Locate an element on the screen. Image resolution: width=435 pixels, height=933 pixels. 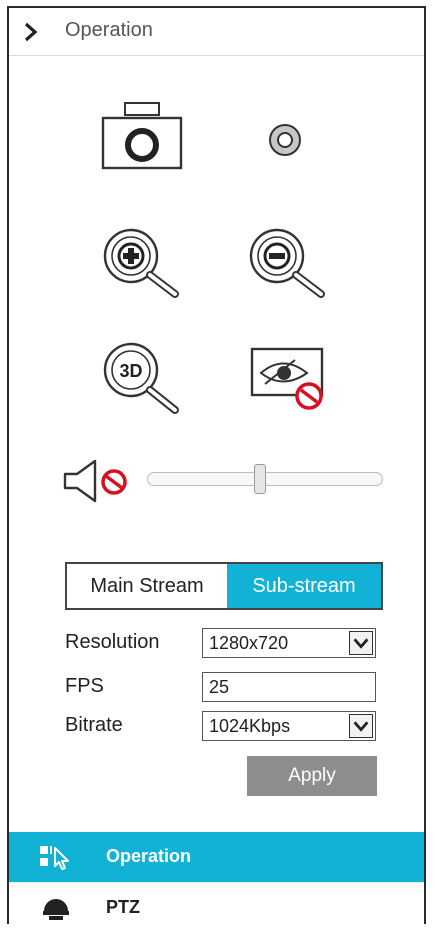
svg-text: 3D is located at coordinates (130, 371).